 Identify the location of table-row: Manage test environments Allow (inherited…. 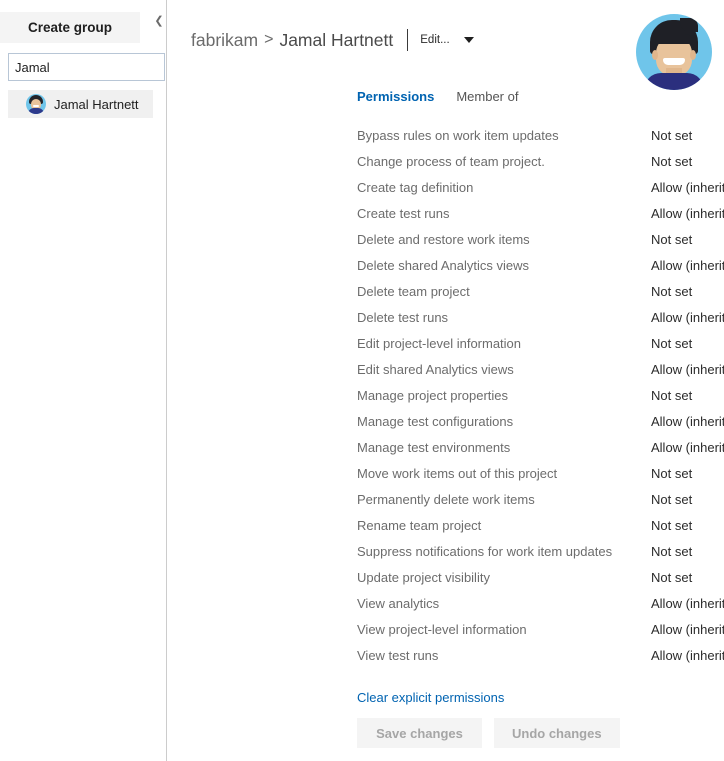
(540, 452).